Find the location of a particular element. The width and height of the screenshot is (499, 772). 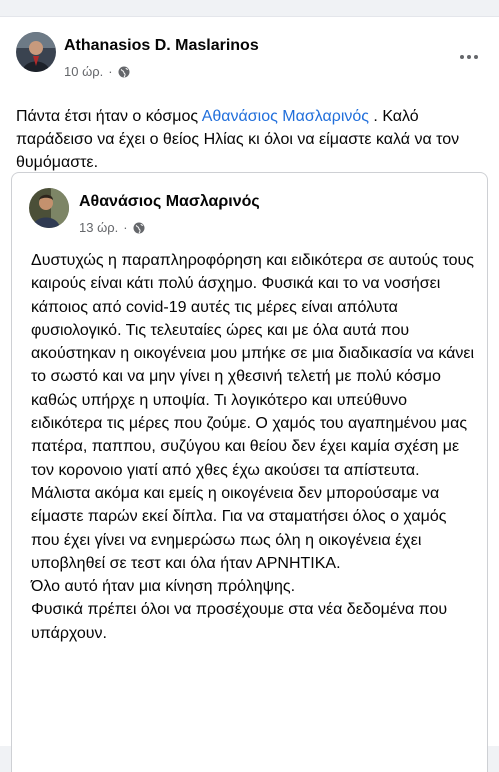

shared-post-time: 13 ώρ. is located at coordinates (98, 227).